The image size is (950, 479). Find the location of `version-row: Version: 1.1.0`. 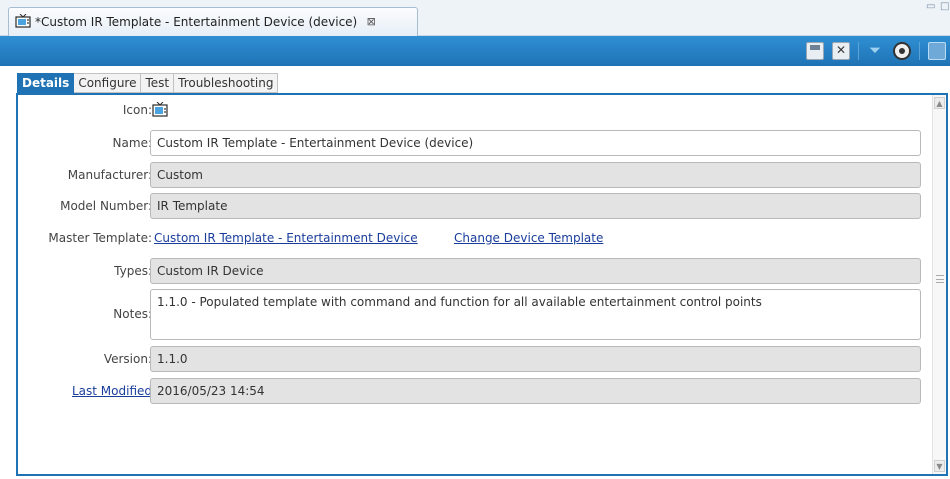

version-row: Version: 1.1.0 is located at coordinates (471, 359).